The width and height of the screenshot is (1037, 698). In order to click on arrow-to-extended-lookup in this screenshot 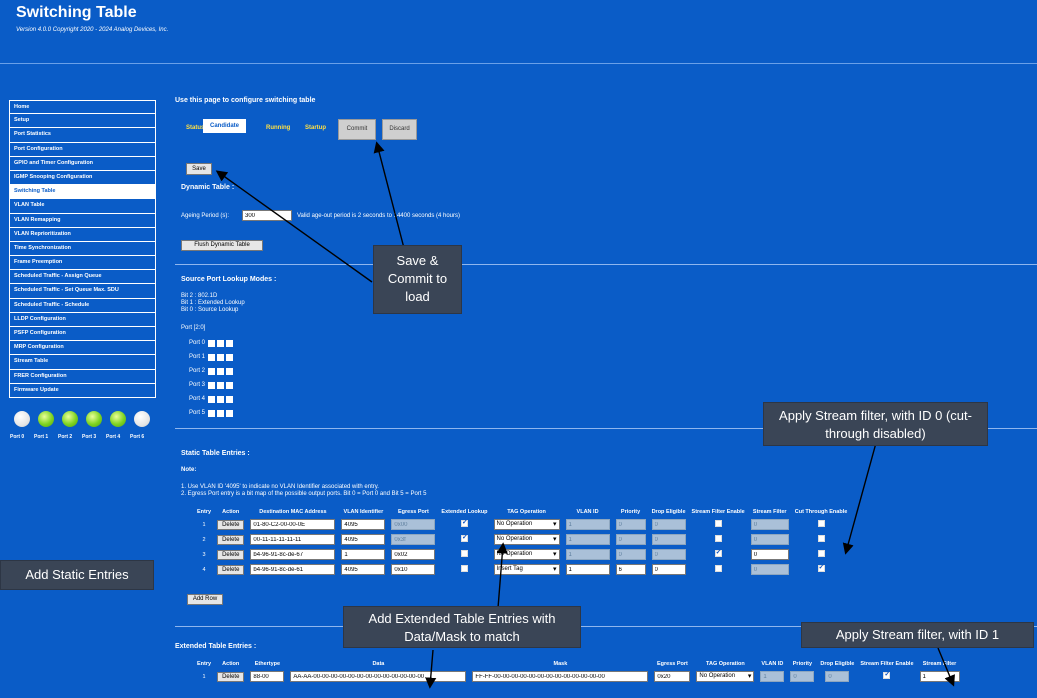, I will do `click(502, 575)`.